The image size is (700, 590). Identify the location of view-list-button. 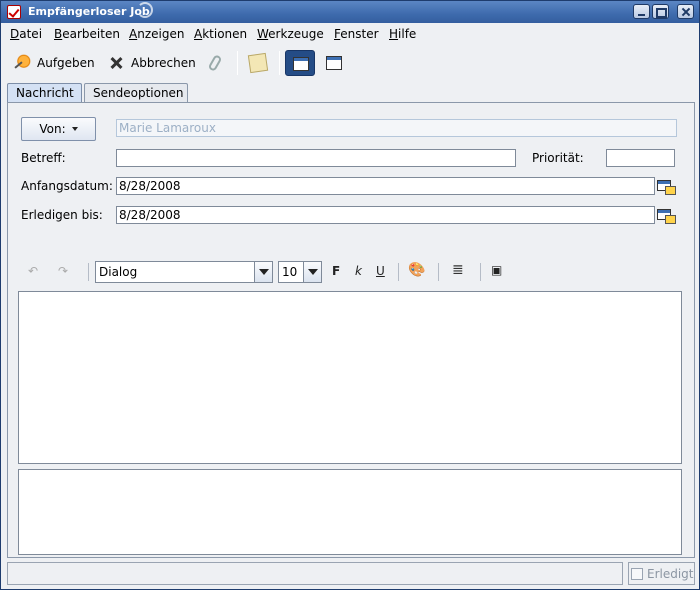
(337, 63).